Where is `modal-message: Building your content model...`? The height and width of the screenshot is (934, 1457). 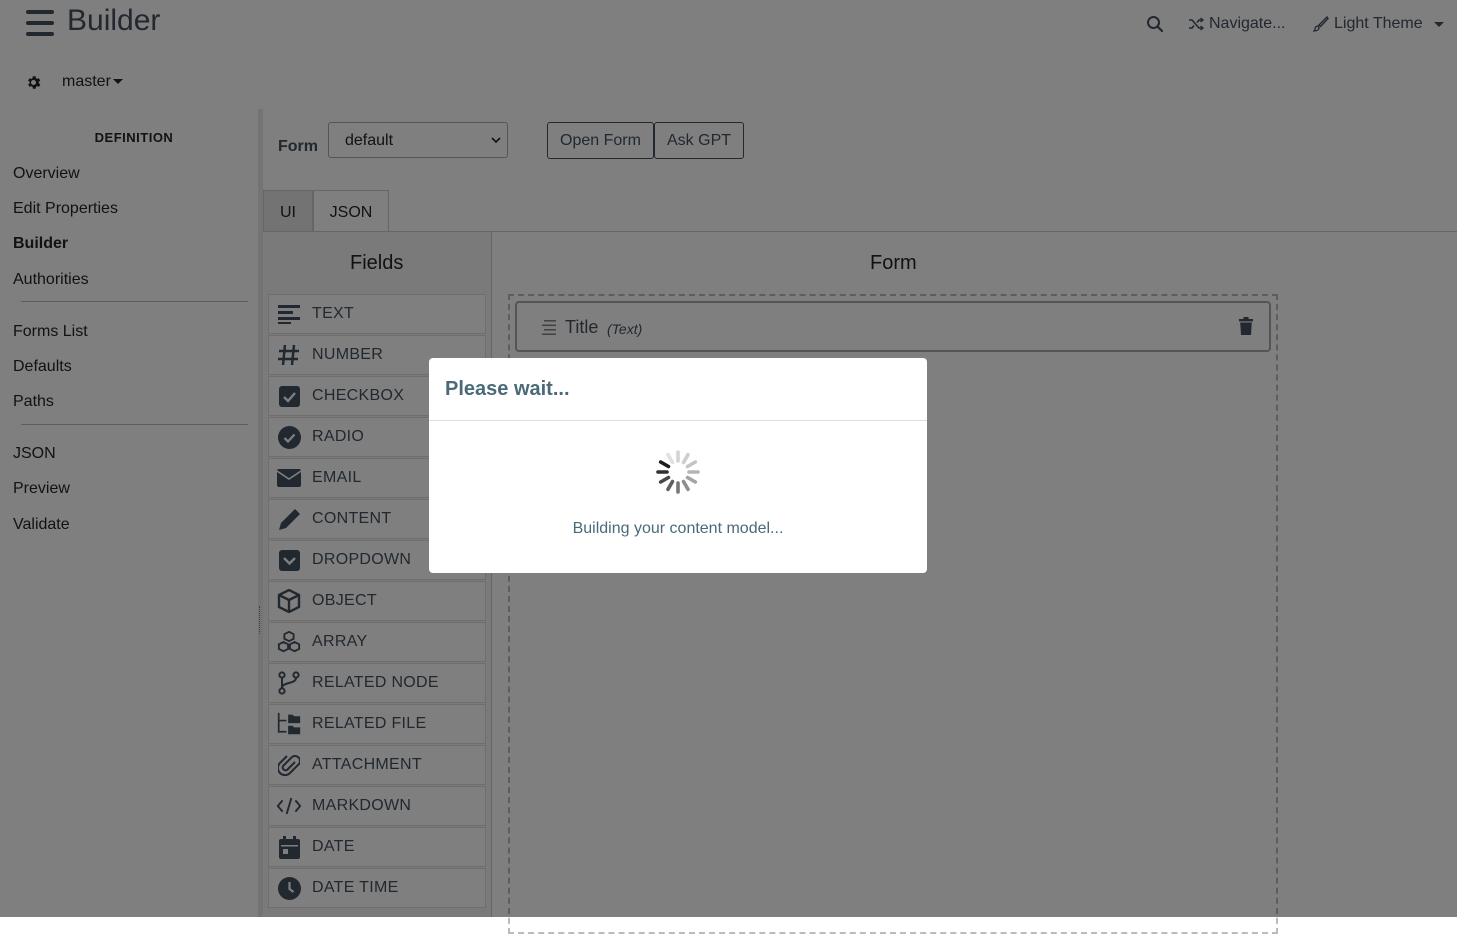 modal-message: Building your content model... is located at coordinates (678, 528).